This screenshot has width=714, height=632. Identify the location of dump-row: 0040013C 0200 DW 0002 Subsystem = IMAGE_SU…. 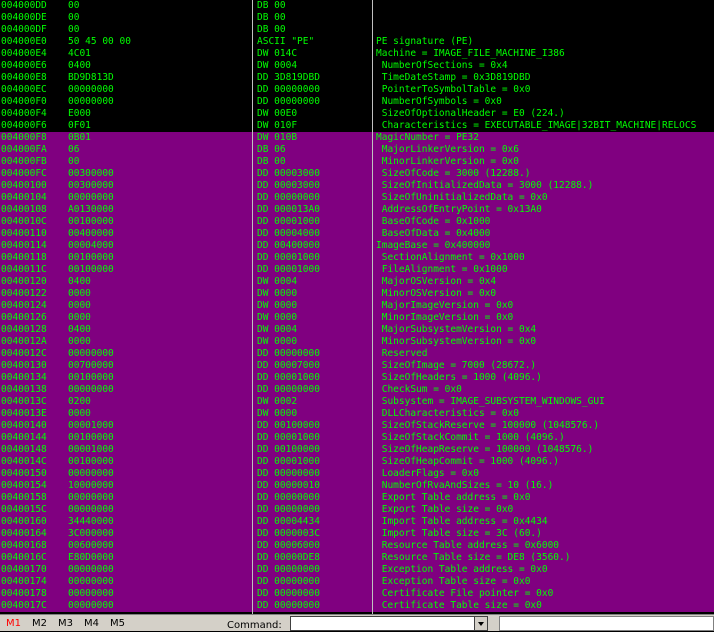
(357, 402).